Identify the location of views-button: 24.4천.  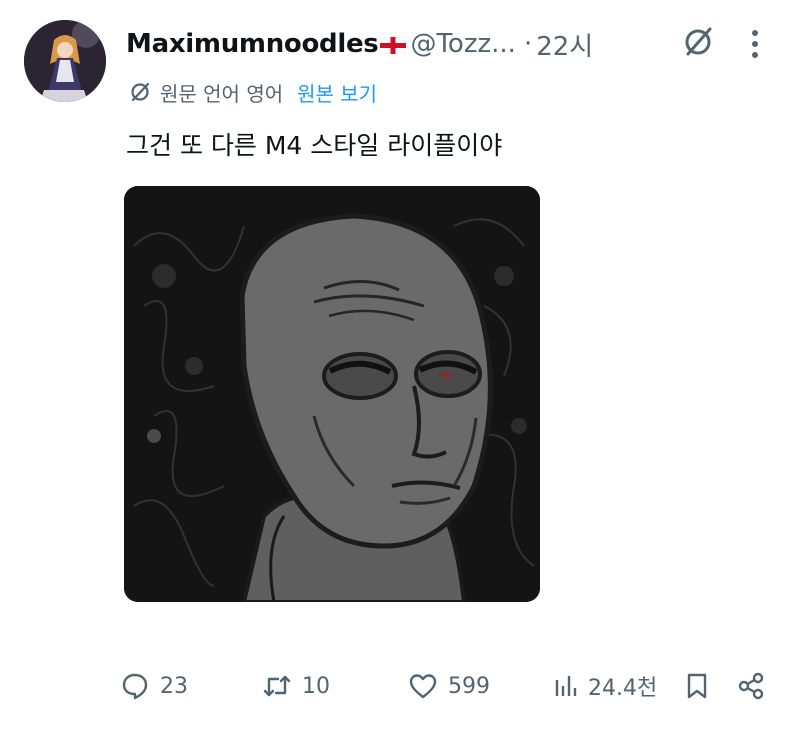
(604, 686).